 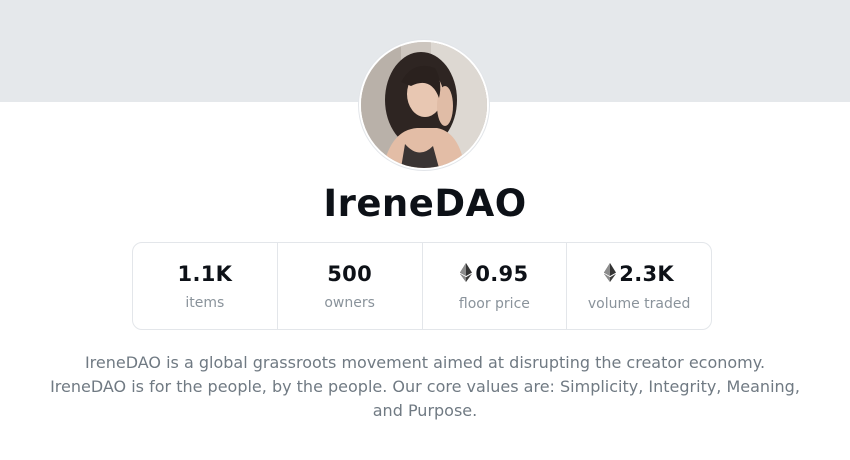 I want to click on stat-floor-price-value: 0.95, so click(x=494, y=274).